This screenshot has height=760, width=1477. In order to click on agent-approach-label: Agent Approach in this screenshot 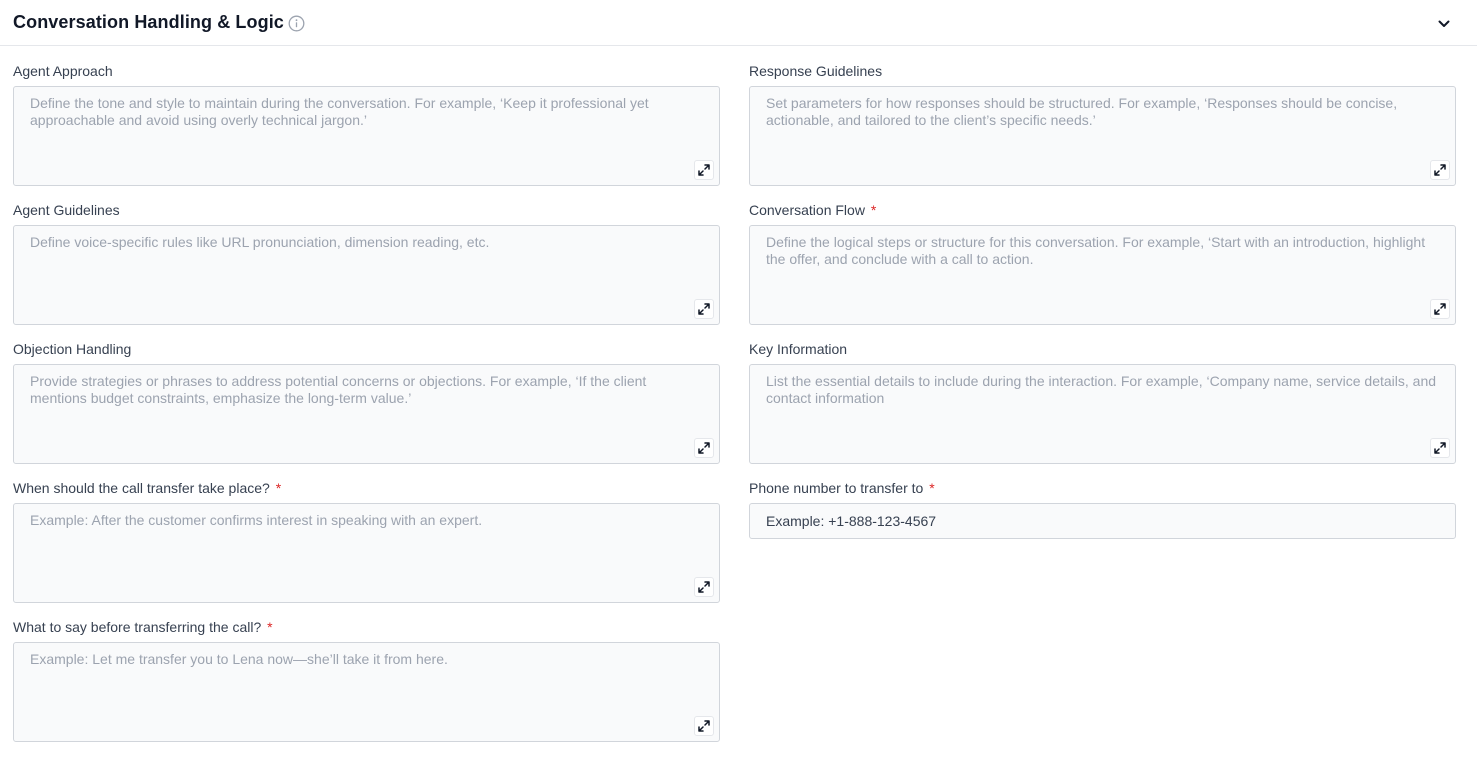, I will do `click(63, 71)`.